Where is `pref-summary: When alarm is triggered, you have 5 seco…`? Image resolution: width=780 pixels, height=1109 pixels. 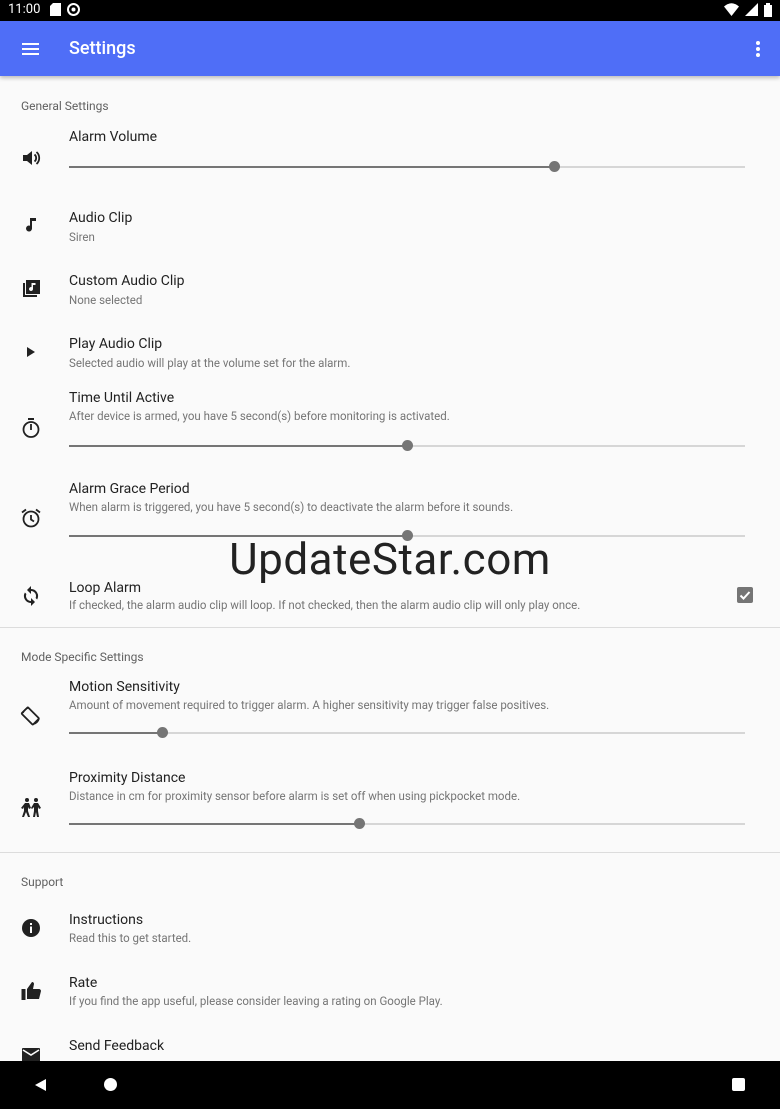
pref-summary: When alarm is triggered, you have 5 seco… is located at coordinates (291, 507).